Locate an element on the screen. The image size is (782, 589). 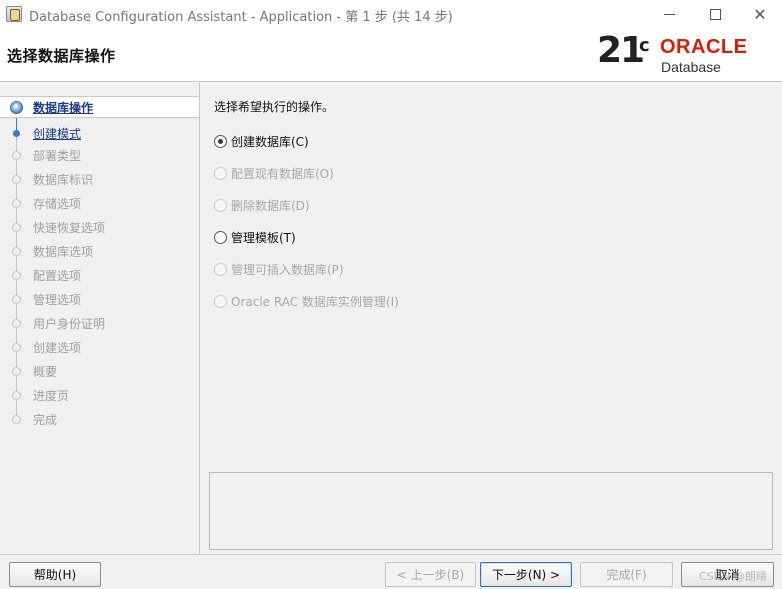
option-manage-pluggable-databases: 管理可插入数据库(P) is located at coordinates (279, 269).